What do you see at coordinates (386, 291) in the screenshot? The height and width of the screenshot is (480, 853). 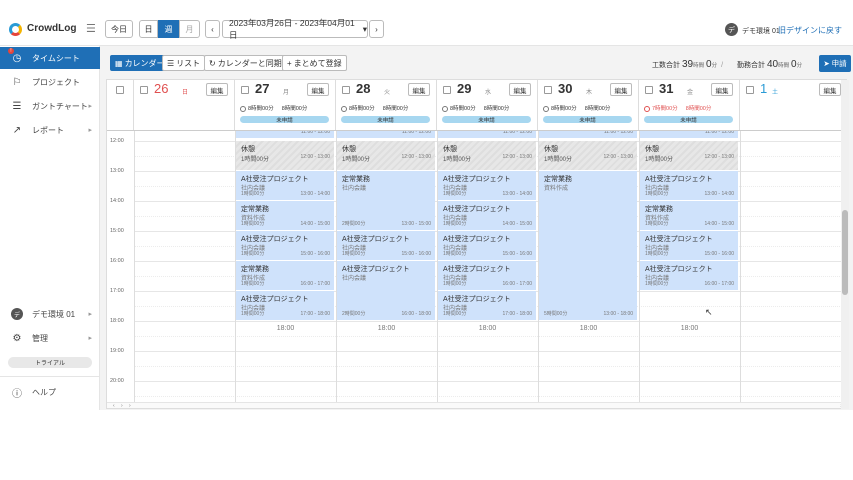 I see `time-entry: A社受注プロジェクト 社内会議 2時間00分 16:00 - 18:00` at bounding box center [386, 291].